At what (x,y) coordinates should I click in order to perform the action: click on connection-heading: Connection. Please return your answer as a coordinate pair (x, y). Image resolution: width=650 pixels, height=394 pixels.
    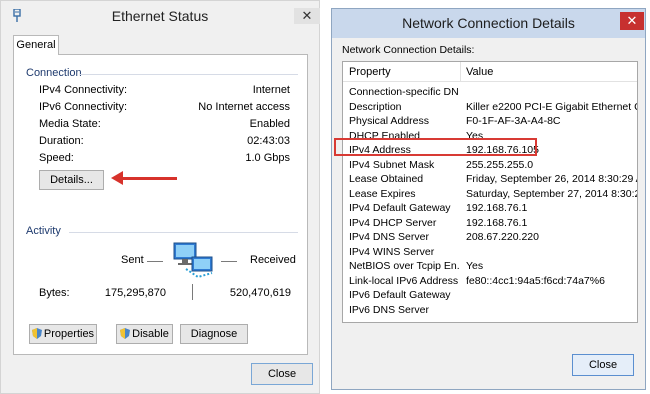
    Looking at the image, I should click on (54, 73).